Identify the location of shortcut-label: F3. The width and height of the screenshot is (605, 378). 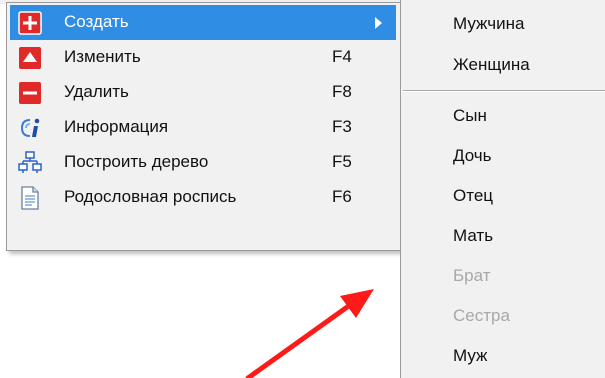
(342, 126).